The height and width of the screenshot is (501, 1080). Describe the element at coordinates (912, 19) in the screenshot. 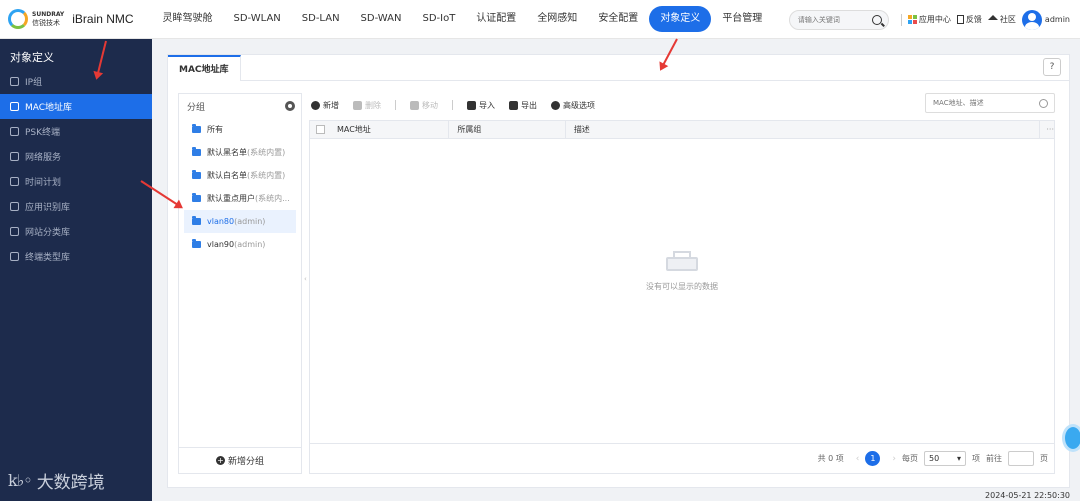

I see `app-grid-icon` at that location.